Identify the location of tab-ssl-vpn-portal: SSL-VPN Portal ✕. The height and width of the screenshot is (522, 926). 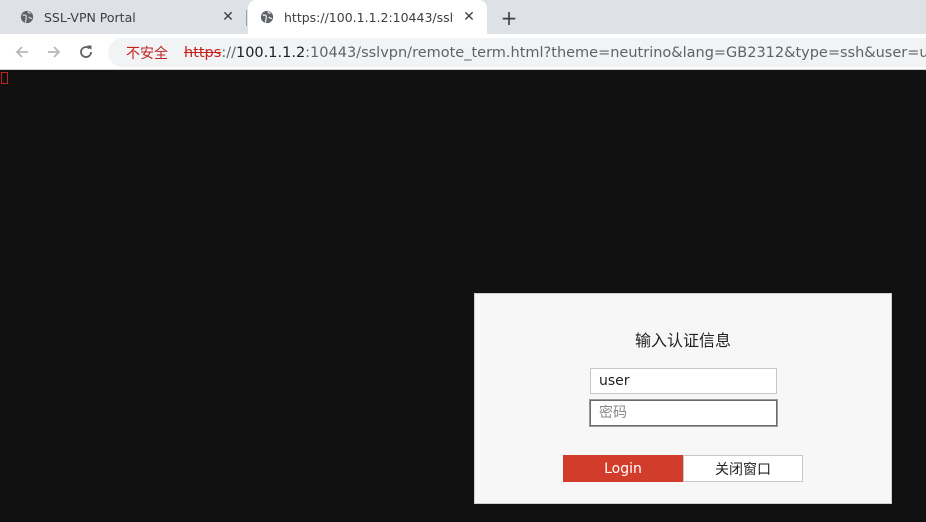
(123, 17).